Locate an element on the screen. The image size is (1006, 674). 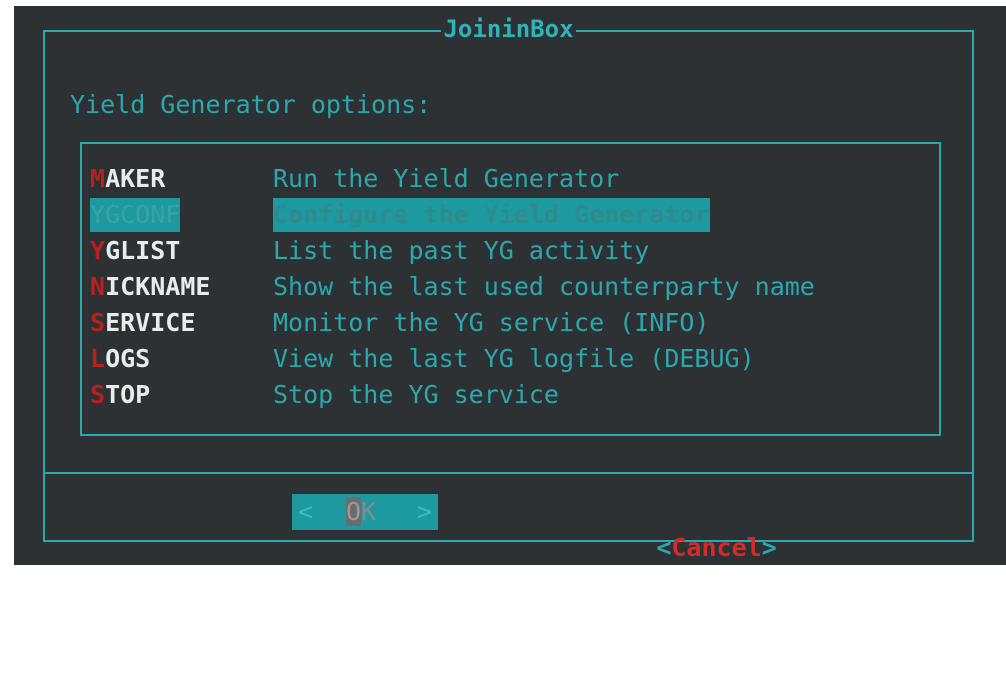
ok-button: < OK > is located at coordinates (365, 512).